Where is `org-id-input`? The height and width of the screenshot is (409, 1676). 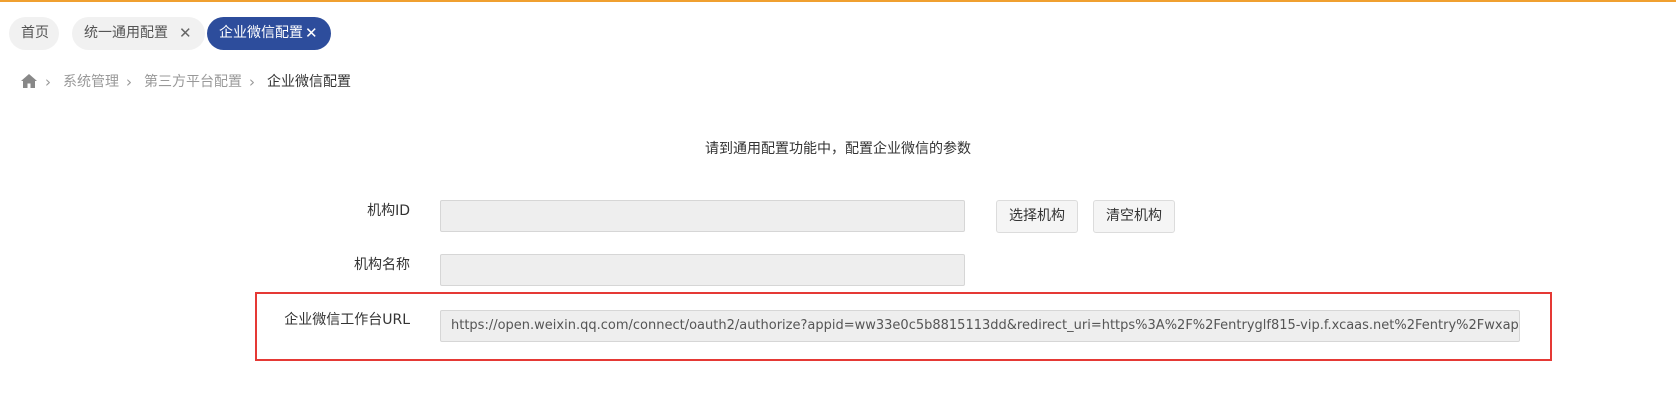
org-id-input is located at coordinates (702, 216).